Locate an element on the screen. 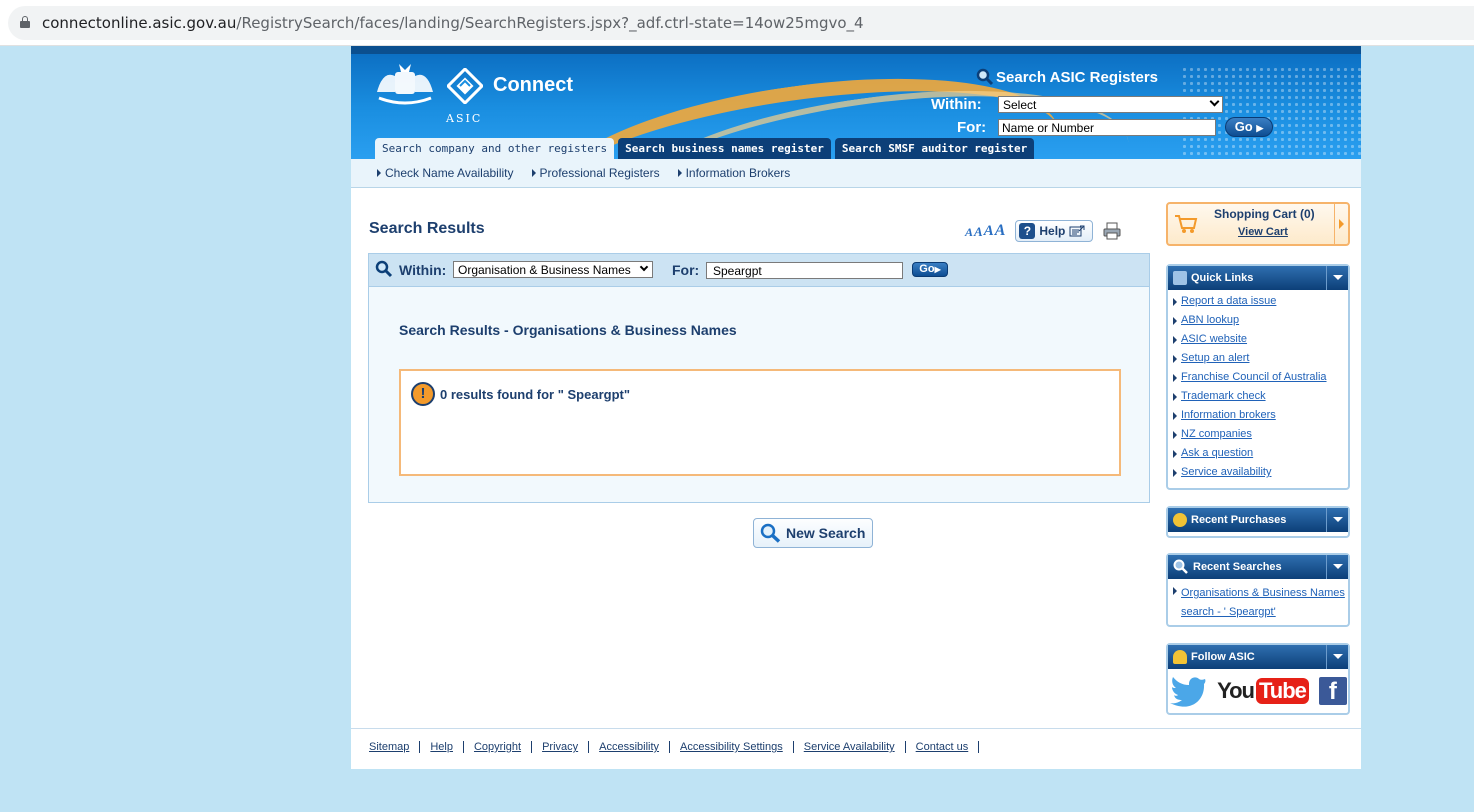 This screenshot has height=812, width=1474. list-item: Service availability is located at coordinates (1260, 475).